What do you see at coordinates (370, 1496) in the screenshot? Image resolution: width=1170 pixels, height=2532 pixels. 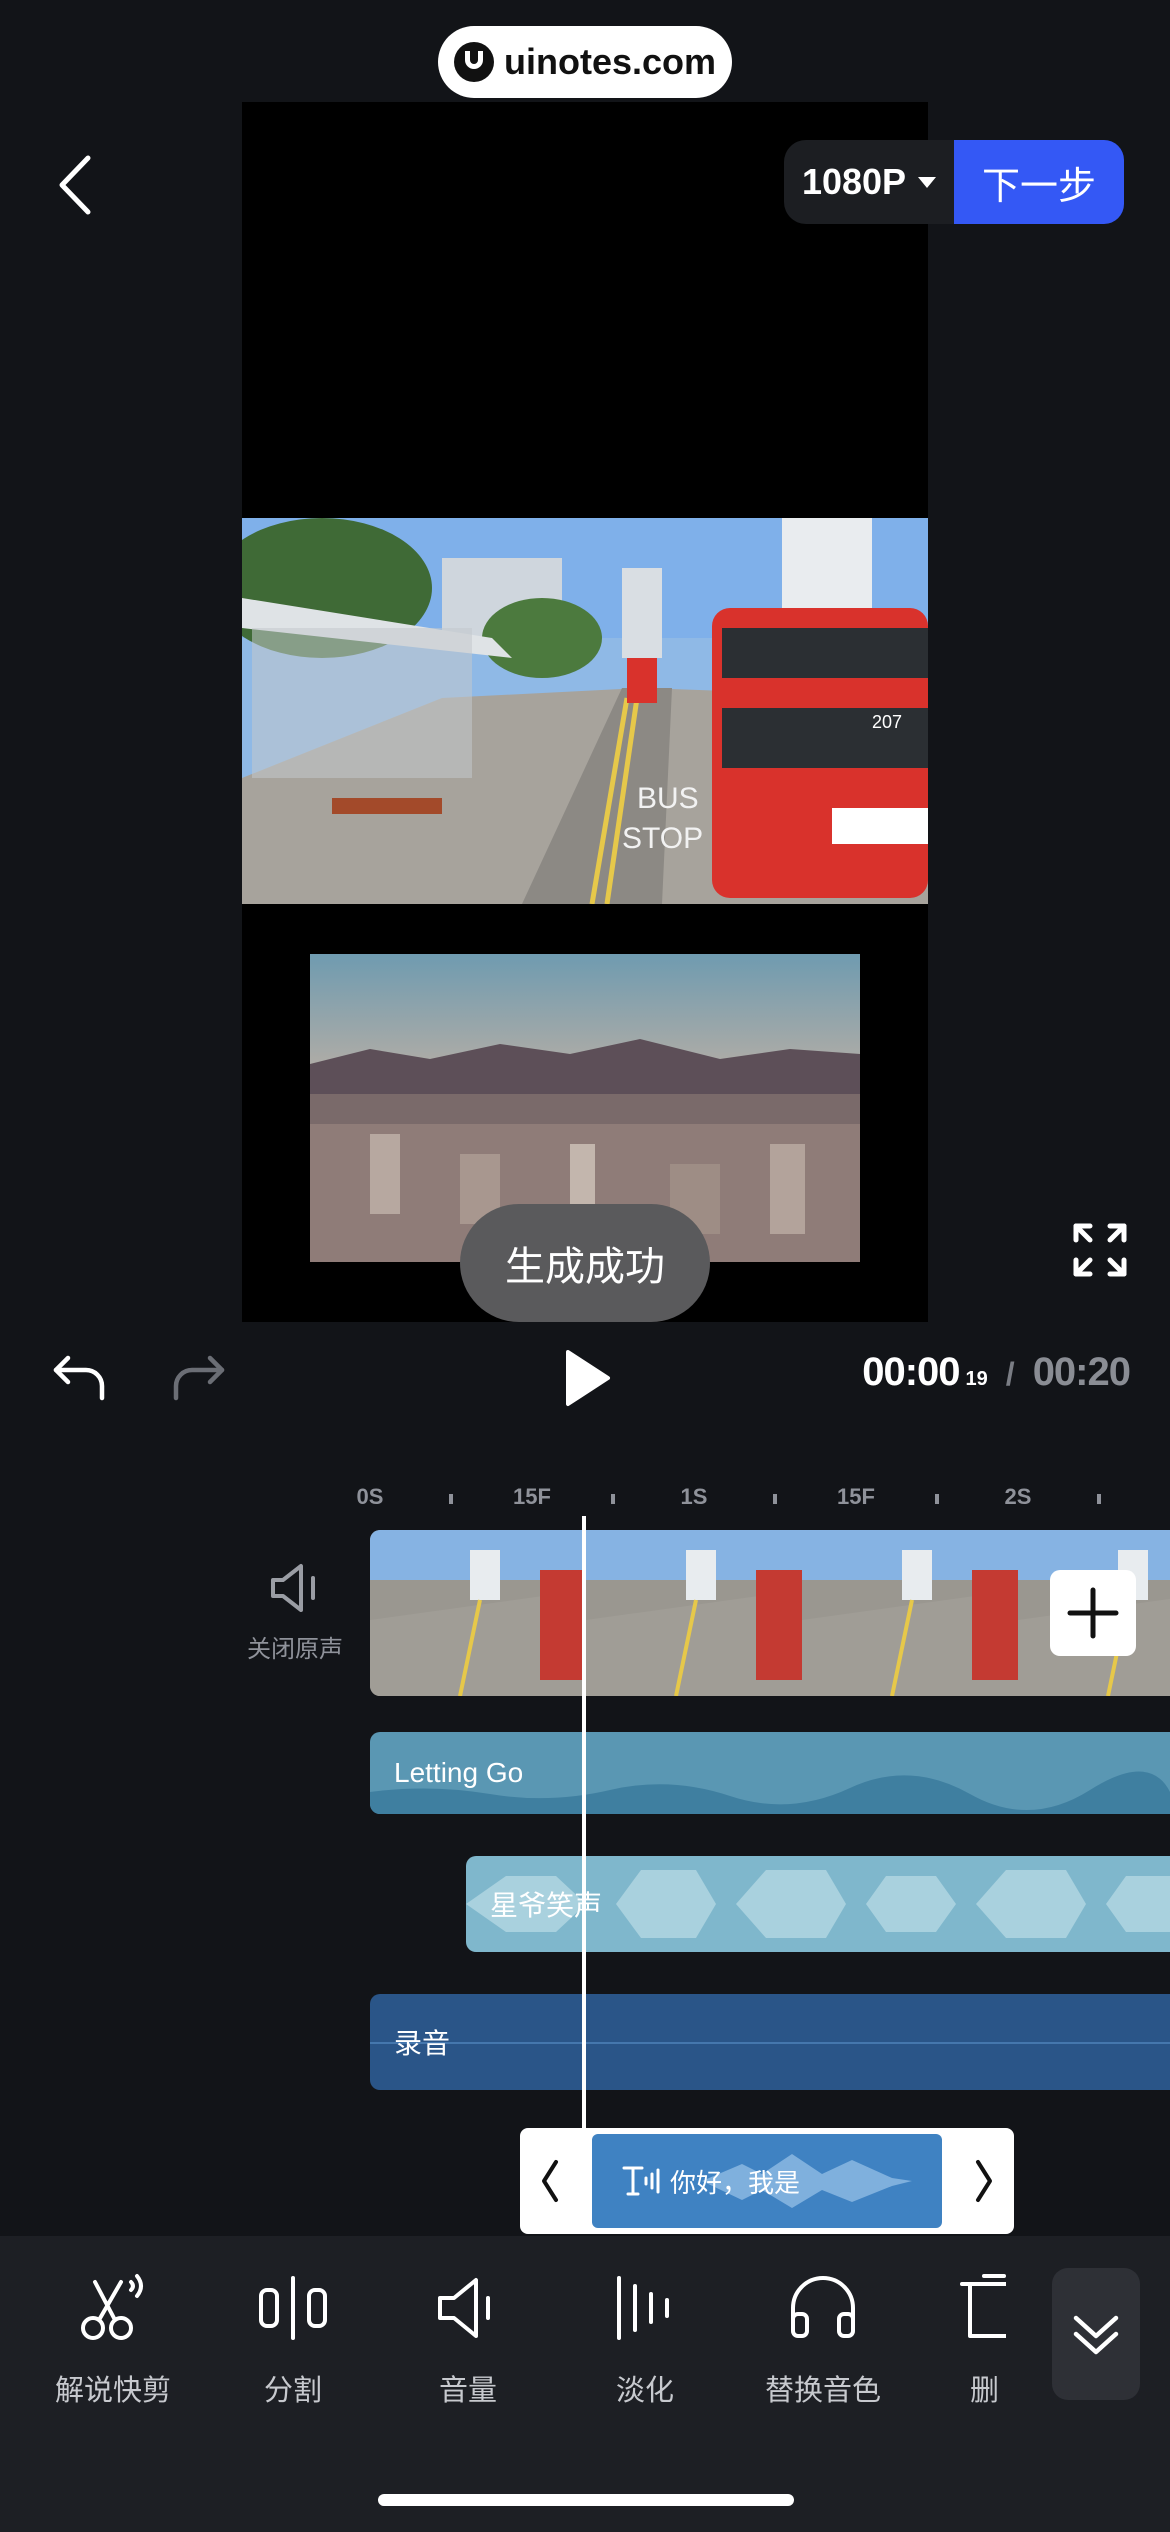 I see `ruler-label: 0S` at bounding box center [370, 1496].